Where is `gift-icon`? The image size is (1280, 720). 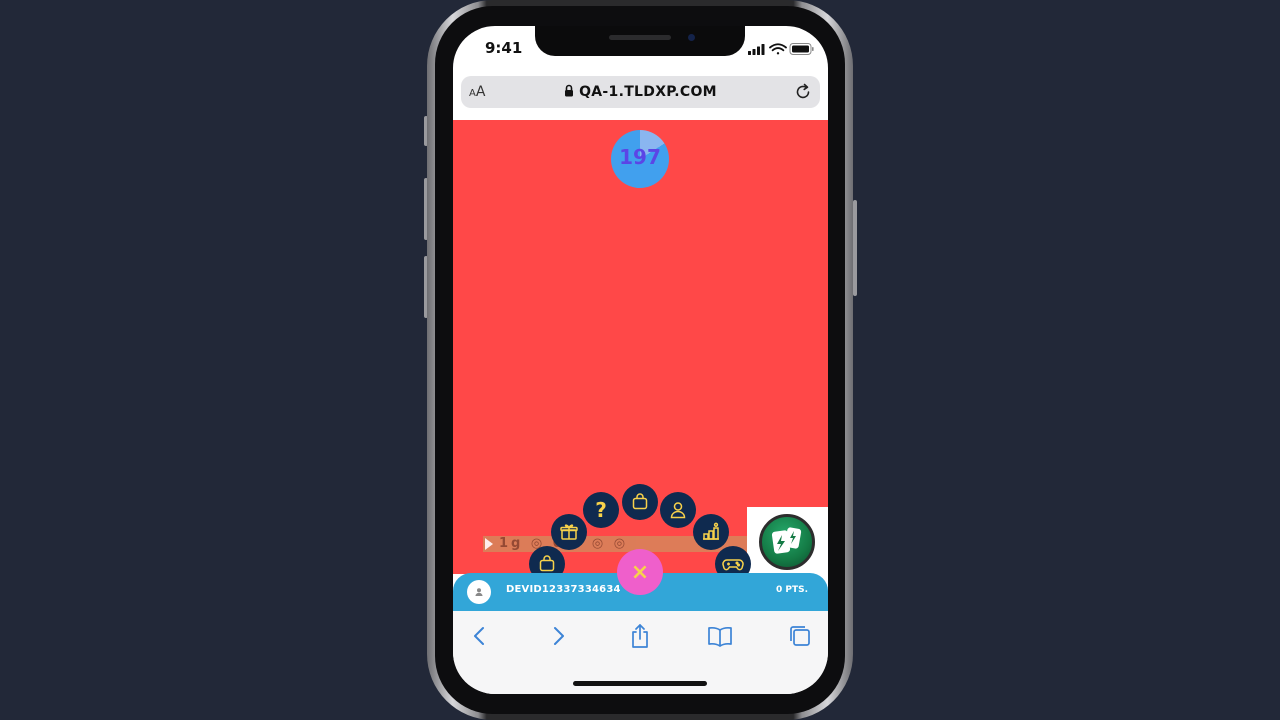
gift-icon is located at coordinates (569, 532).